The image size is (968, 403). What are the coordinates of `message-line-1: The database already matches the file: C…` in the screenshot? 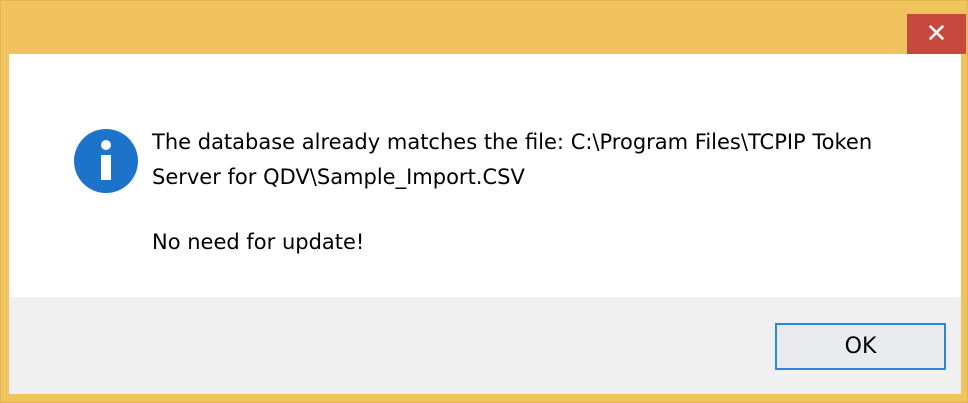 It's located at (512, 142).